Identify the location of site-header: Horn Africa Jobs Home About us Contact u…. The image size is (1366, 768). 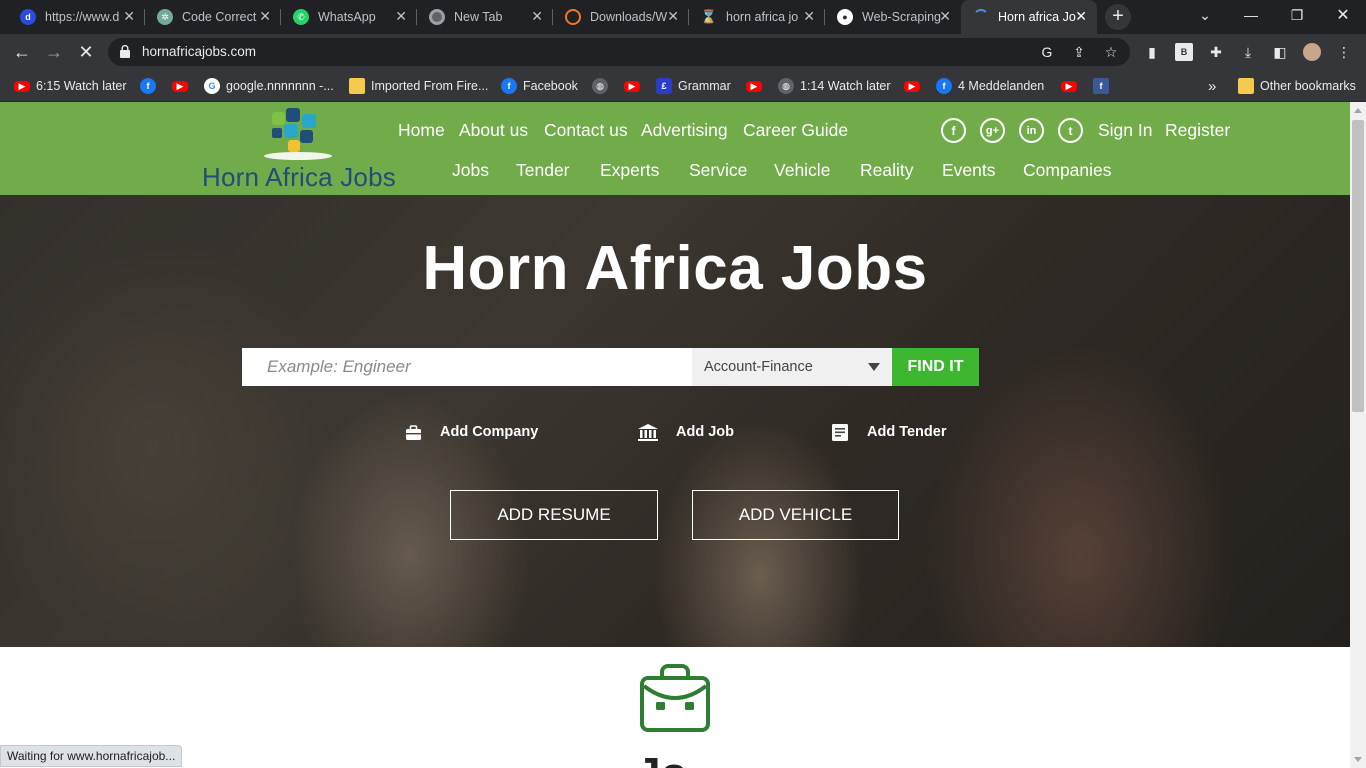
(675, 148).